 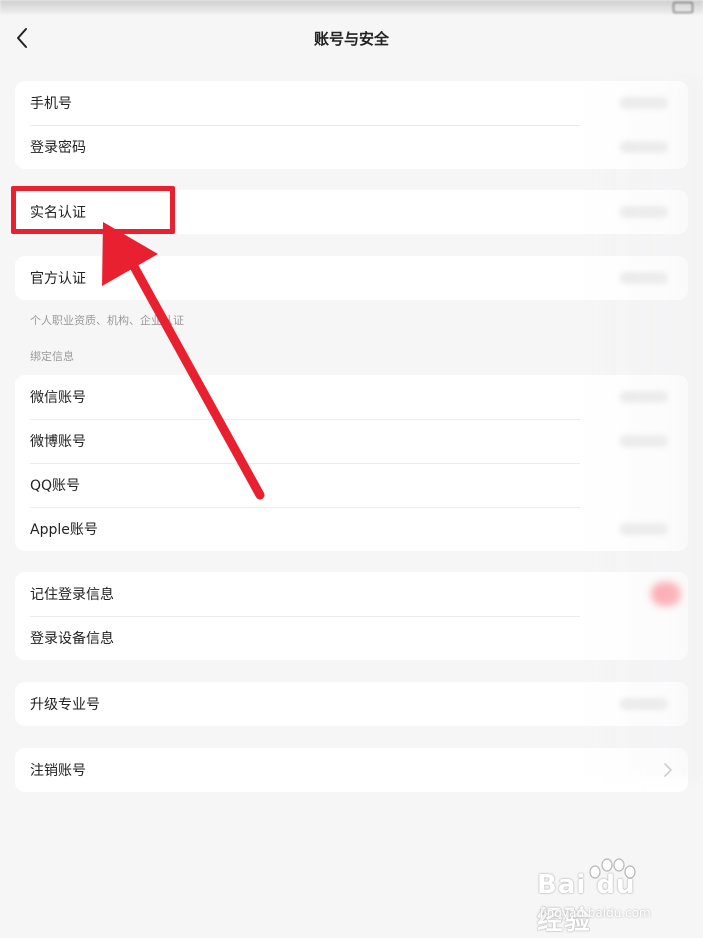 I want to click on binding-section-header: 绑定信息, so click(x=52, y=356).